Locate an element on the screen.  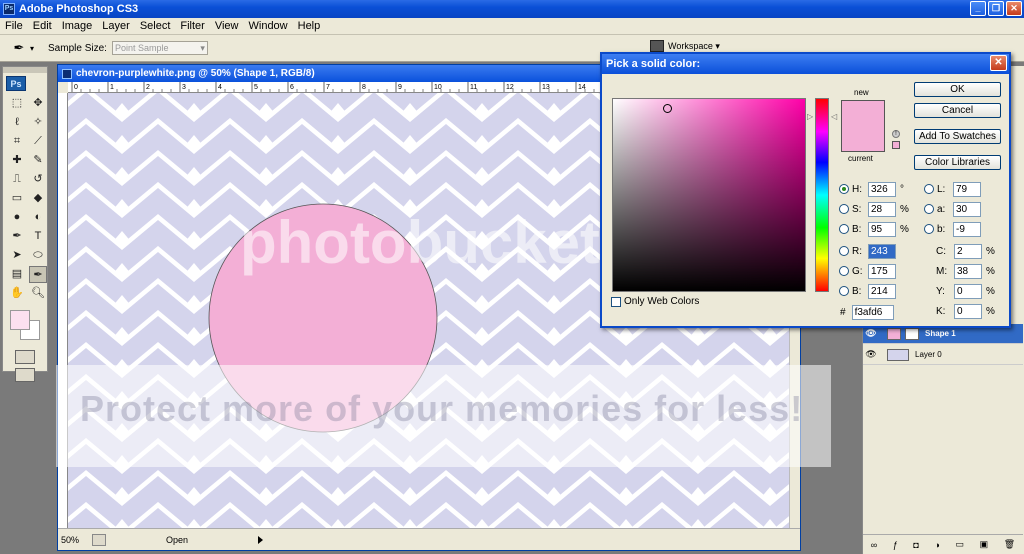
add-to-swatches-button: Add To Swatches is located at coordinates (957, 136).